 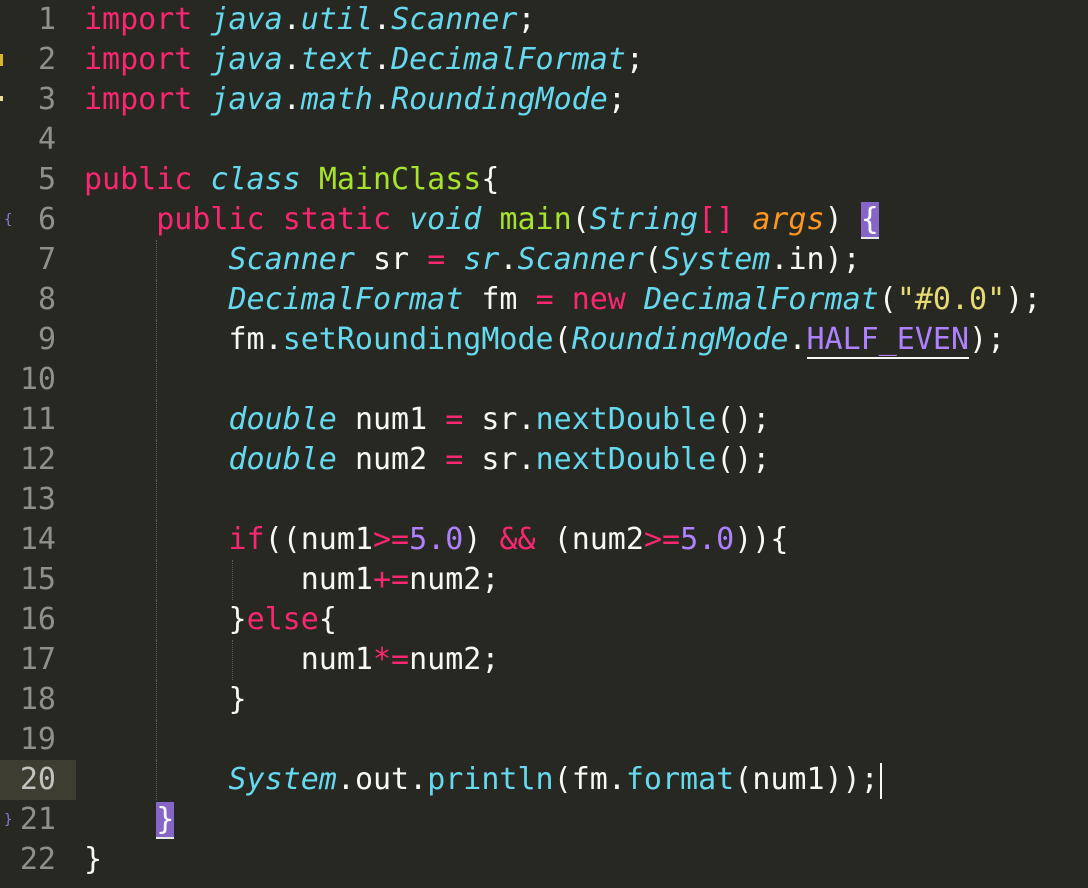 I want to click on code-line-13: 13, so click(x=544, y=500).